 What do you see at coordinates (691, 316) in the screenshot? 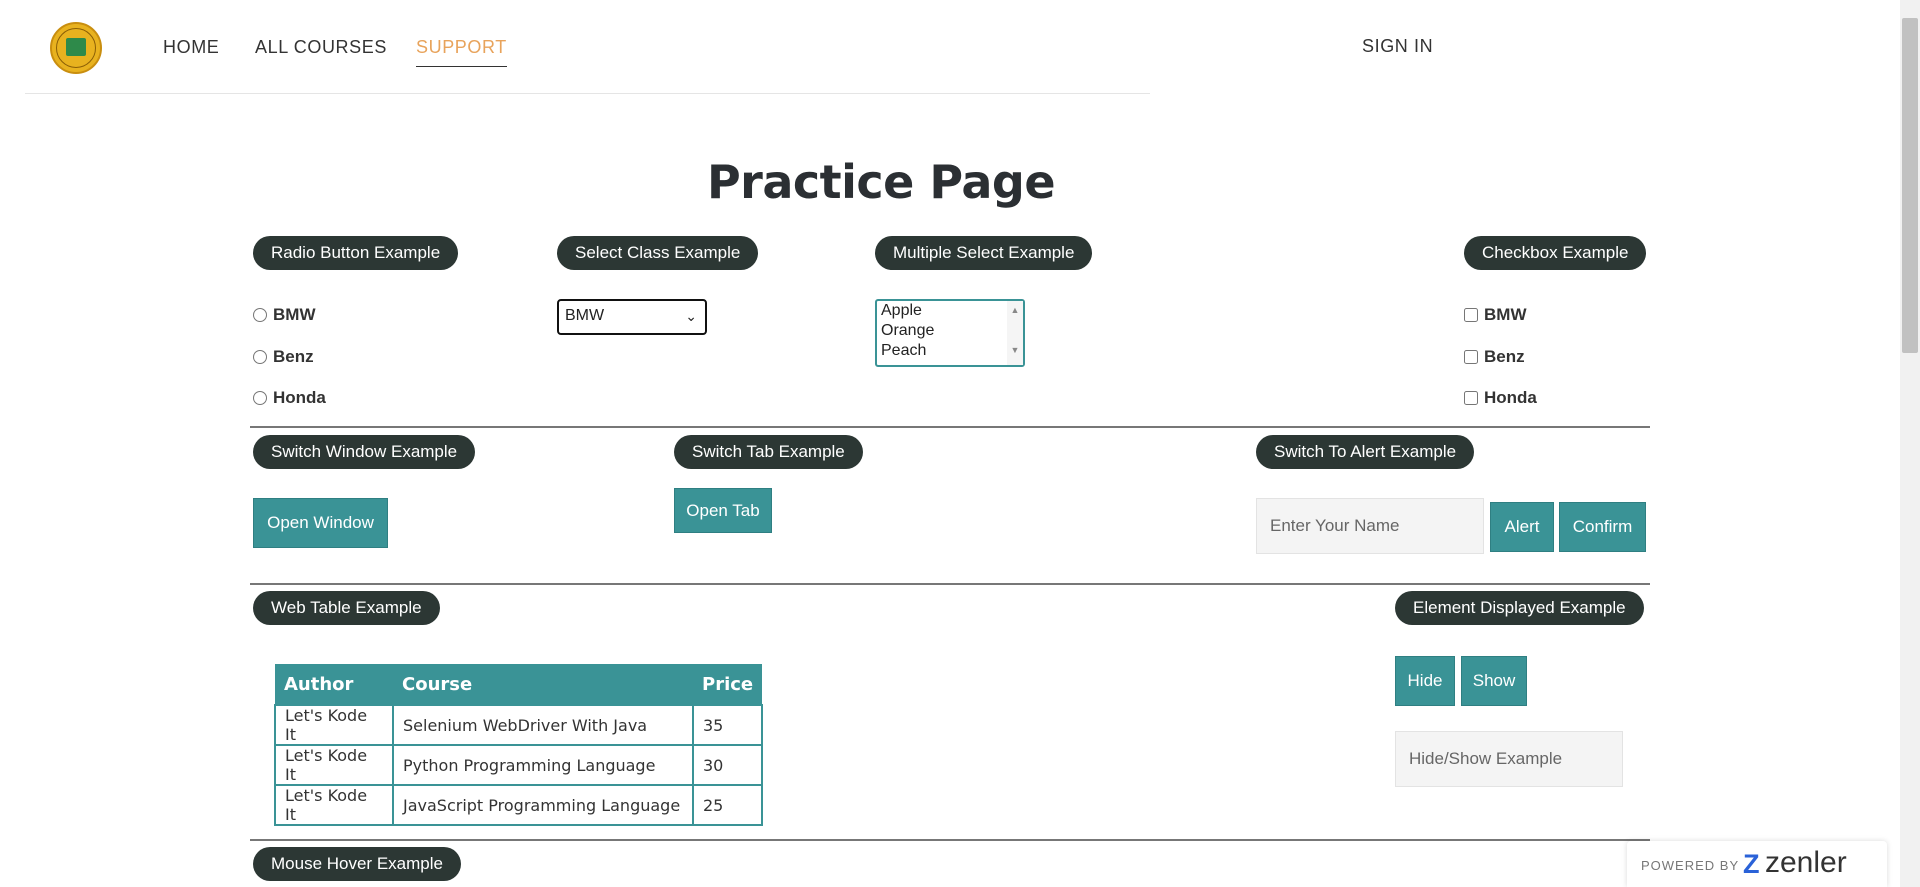
I see `chevron-down-icon: ⌄` at bounding box center [691, 316].